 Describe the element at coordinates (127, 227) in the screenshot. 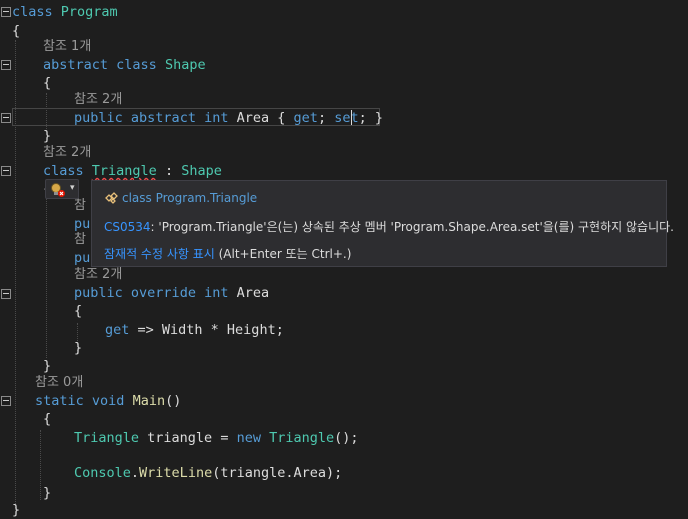

I see `error-code-link: CS0534` at that location.